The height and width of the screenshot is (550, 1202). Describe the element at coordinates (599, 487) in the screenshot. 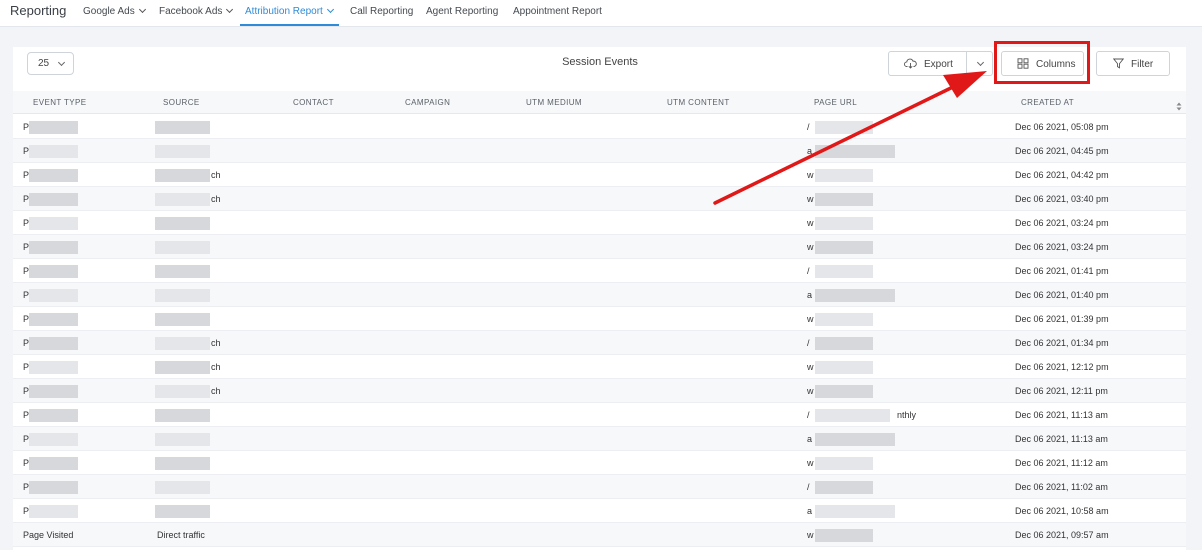

I see `table-row: P / Dec 06 2021, 11:02 am` at that location.